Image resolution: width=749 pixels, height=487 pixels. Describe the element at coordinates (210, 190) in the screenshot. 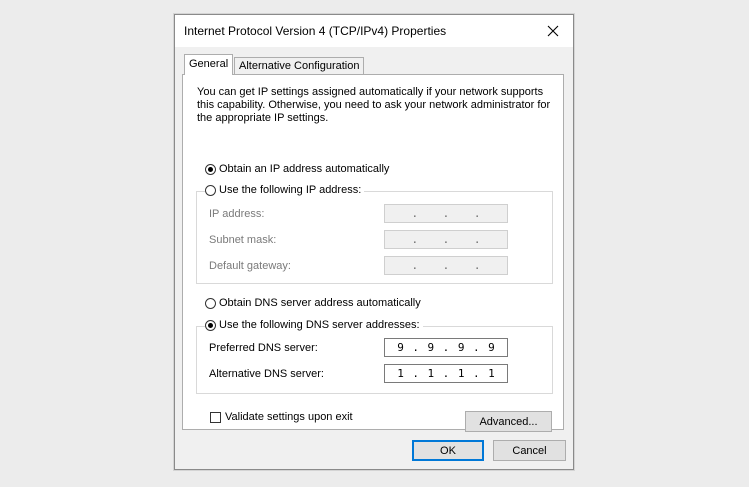

I see `use-following-ip-radio` at that location.